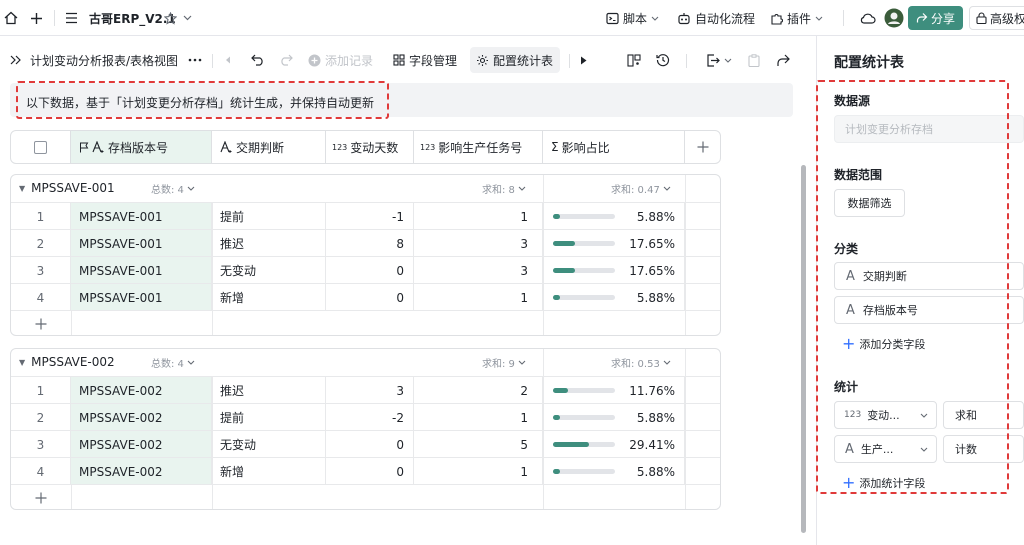  I want to click on col-header-version: 存档版本号, so click(141, 147).